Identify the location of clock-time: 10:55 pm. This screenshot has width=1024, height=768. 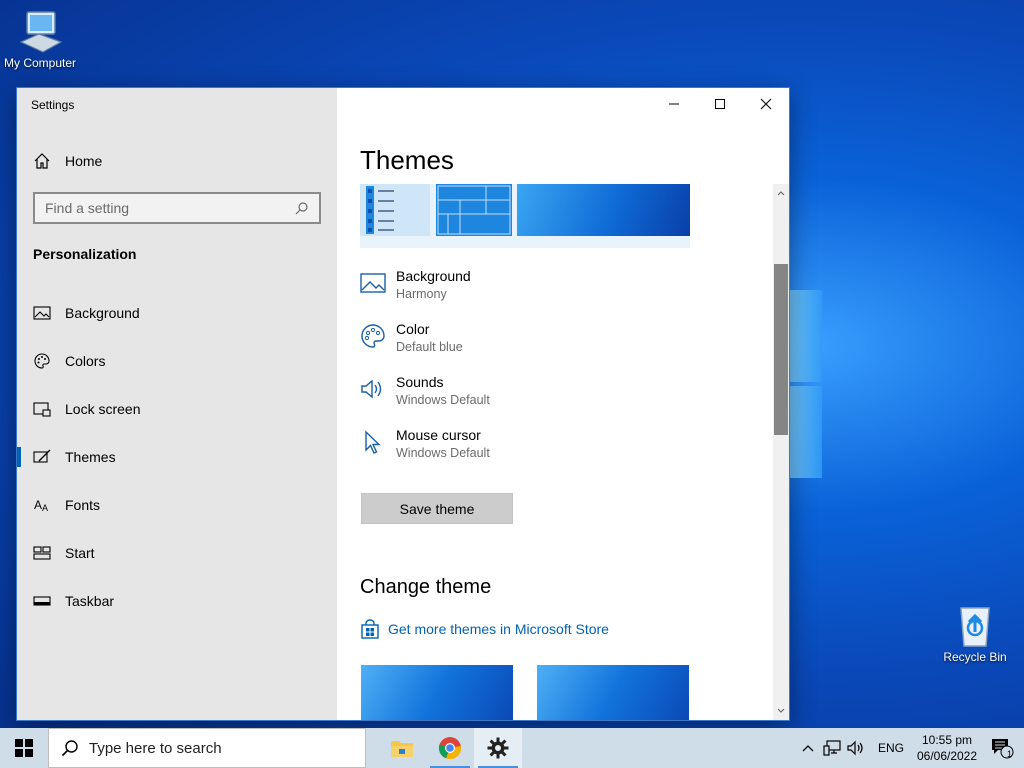
(947, 740).